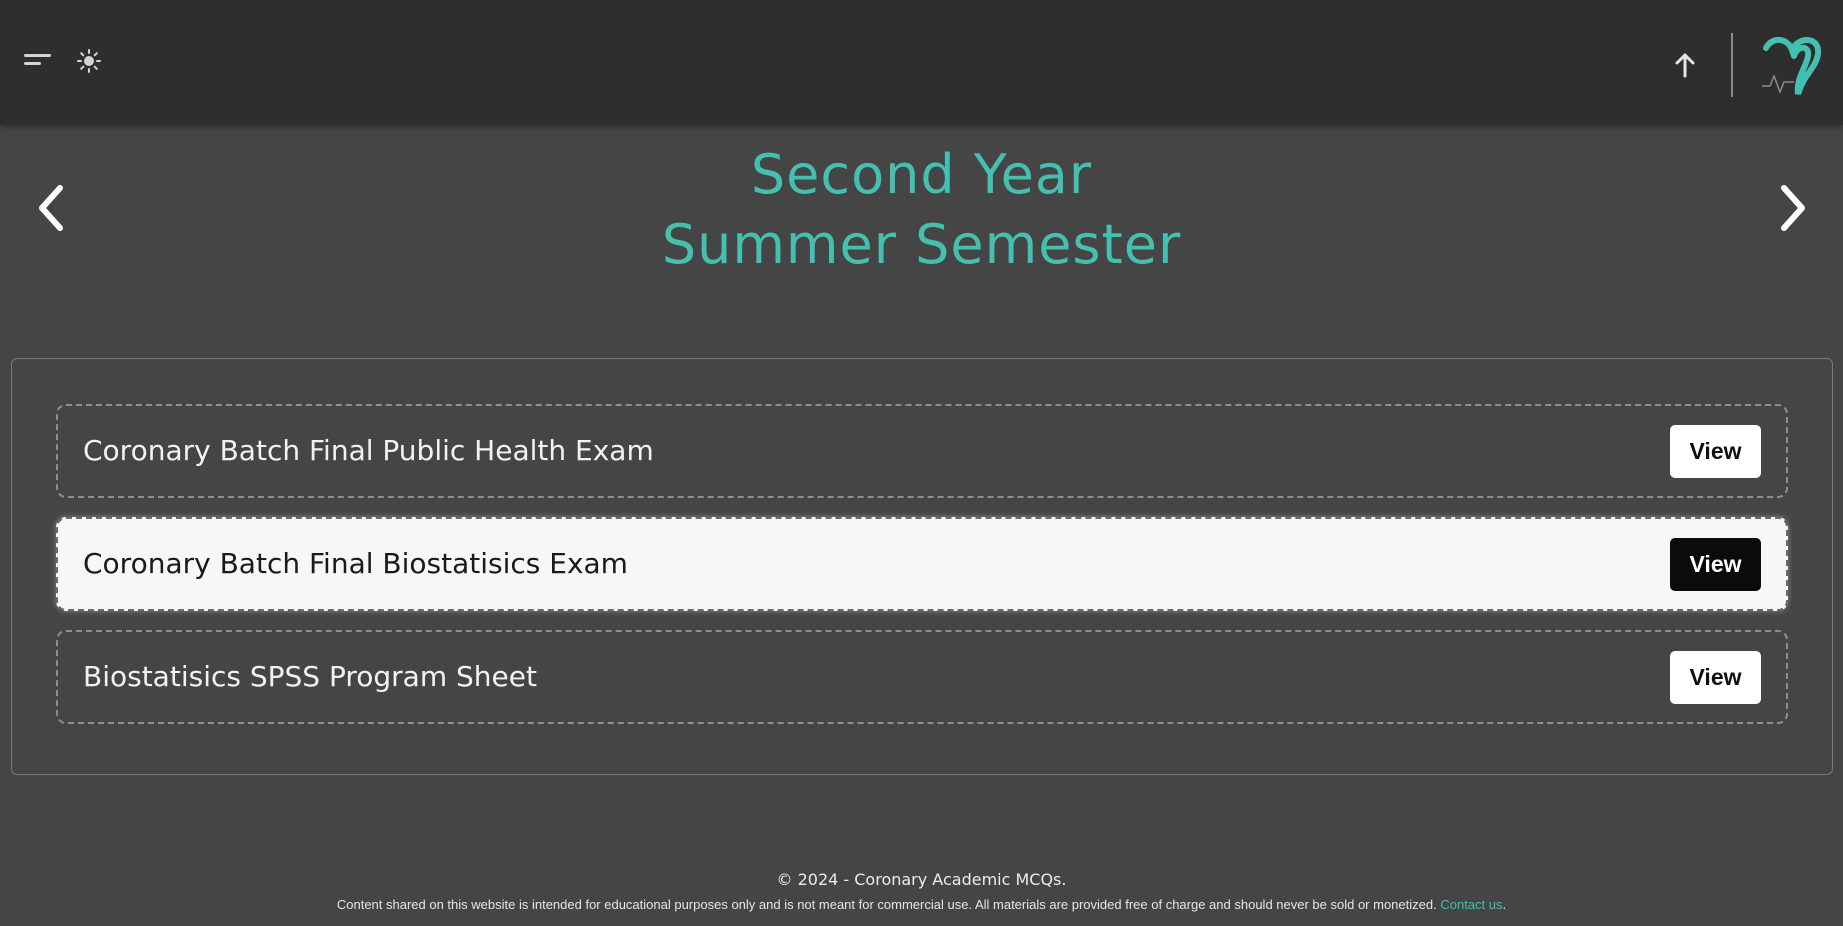 This screenshot has width=1843, height=926. What do you see at coordinates (922, 677) in the screenshot?
I see `list-item: Biostatisics SPSS Program Sheet View` at bounding box center [922, 677].